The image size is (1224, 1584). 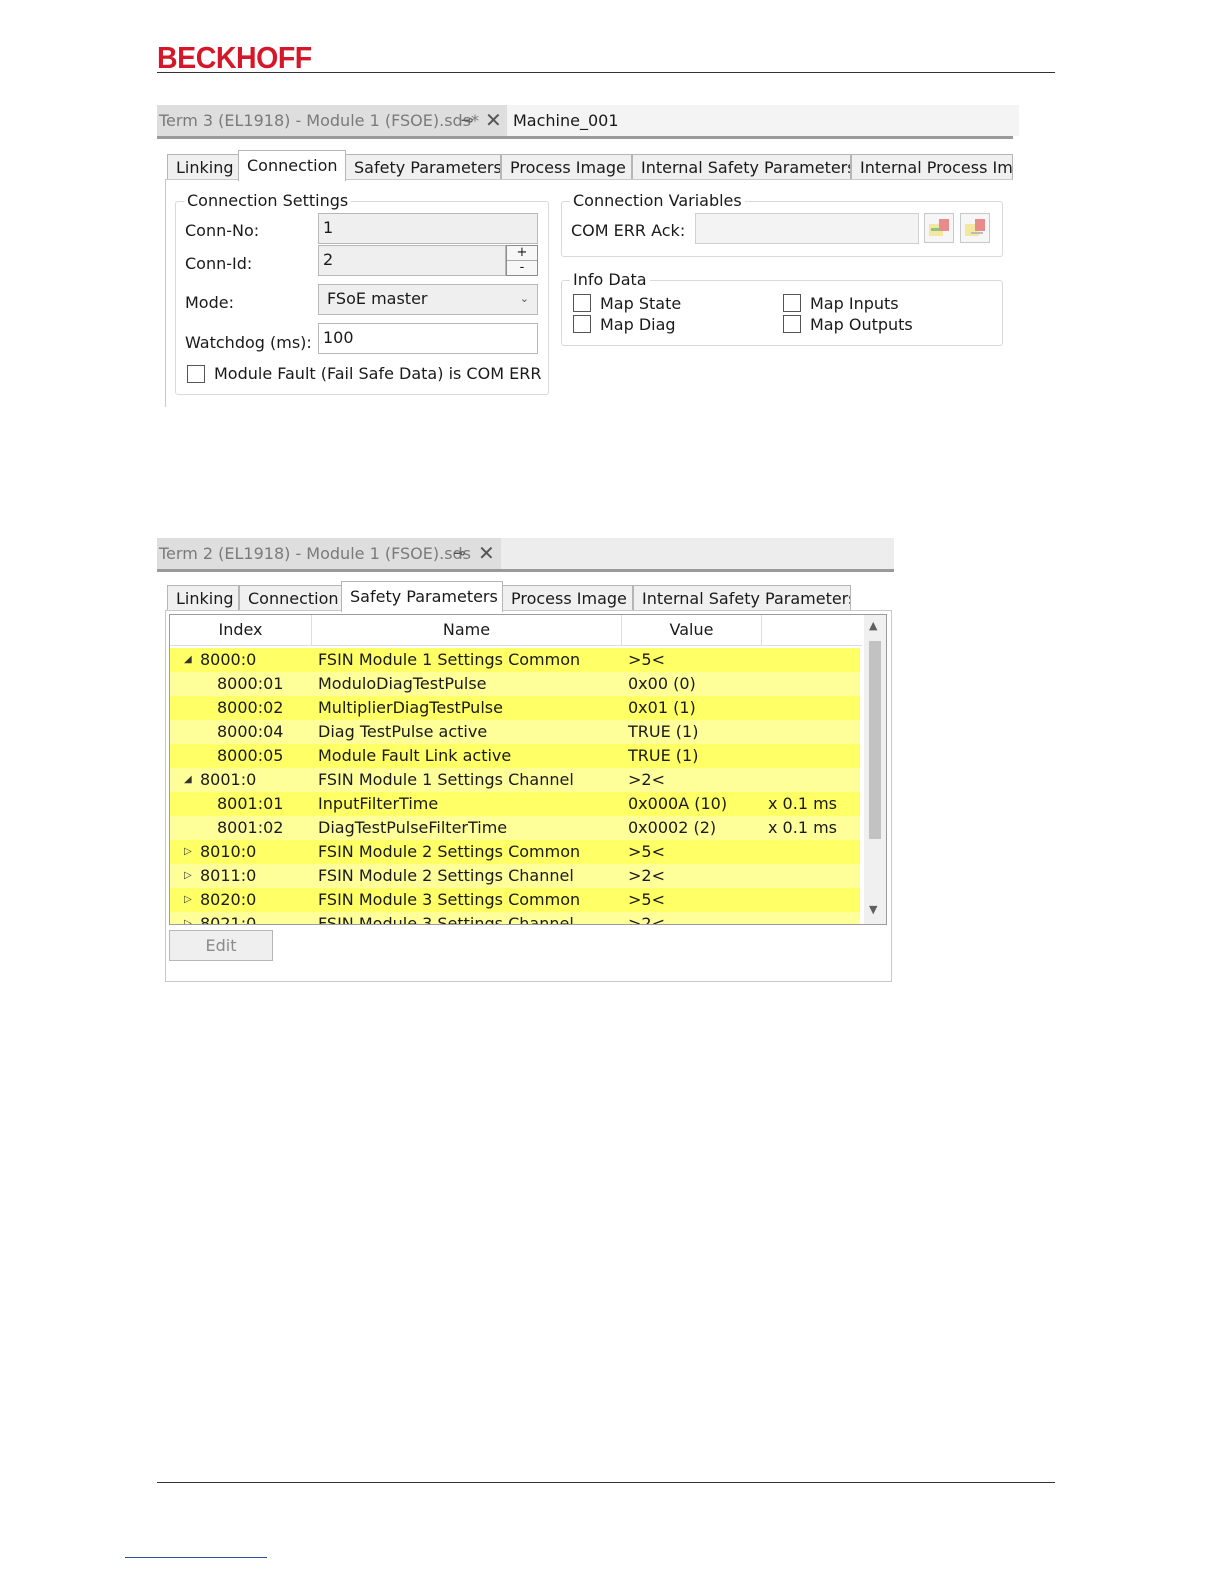 What do you see at coordinates (428, 228) in the screenshot?
I see `conn-no-field: 1` at bounding box center [428, 228].